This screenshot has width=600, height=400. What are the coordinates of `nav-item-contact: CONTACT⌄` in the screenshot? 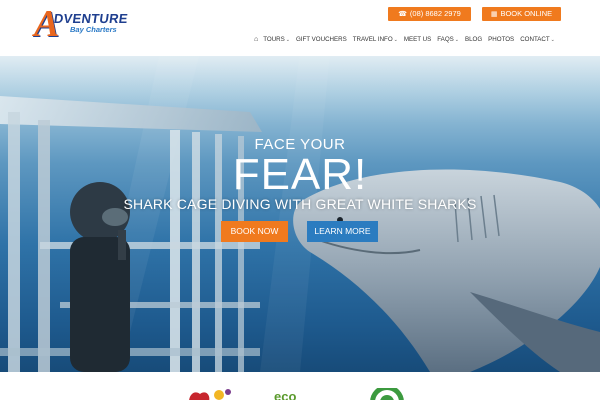 It's located at (537, 40).